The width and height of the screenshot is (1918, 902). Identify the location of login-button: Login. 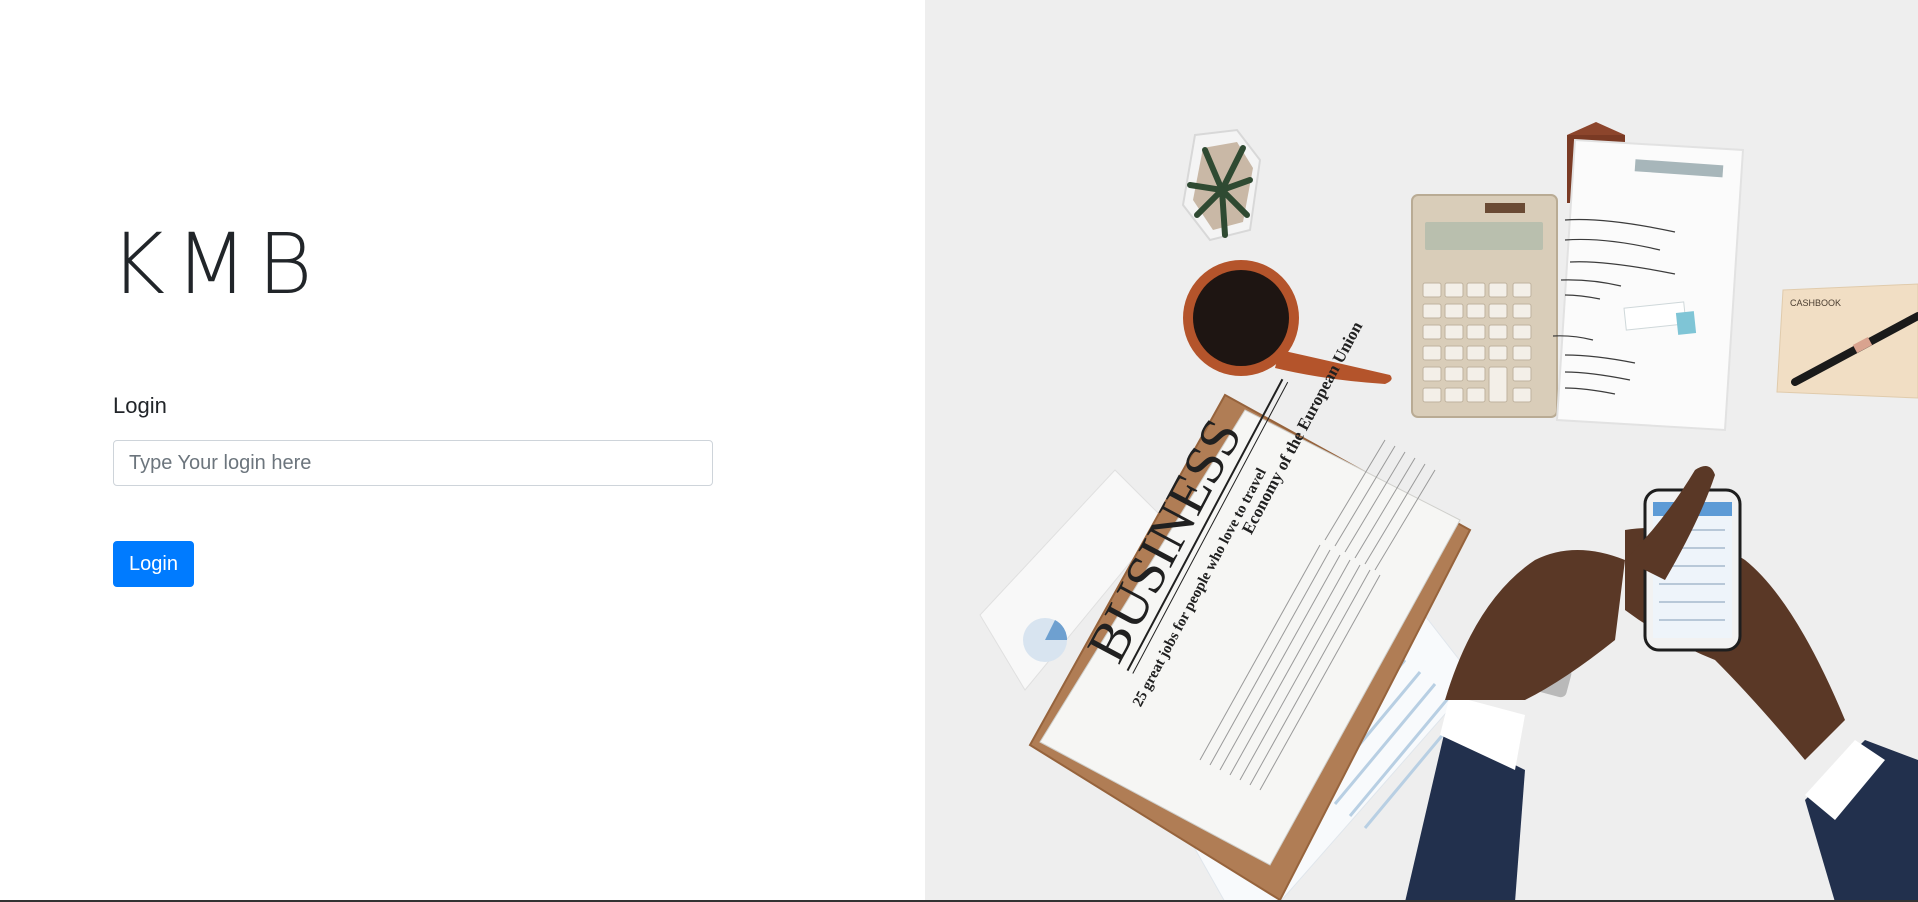
(153, 564).